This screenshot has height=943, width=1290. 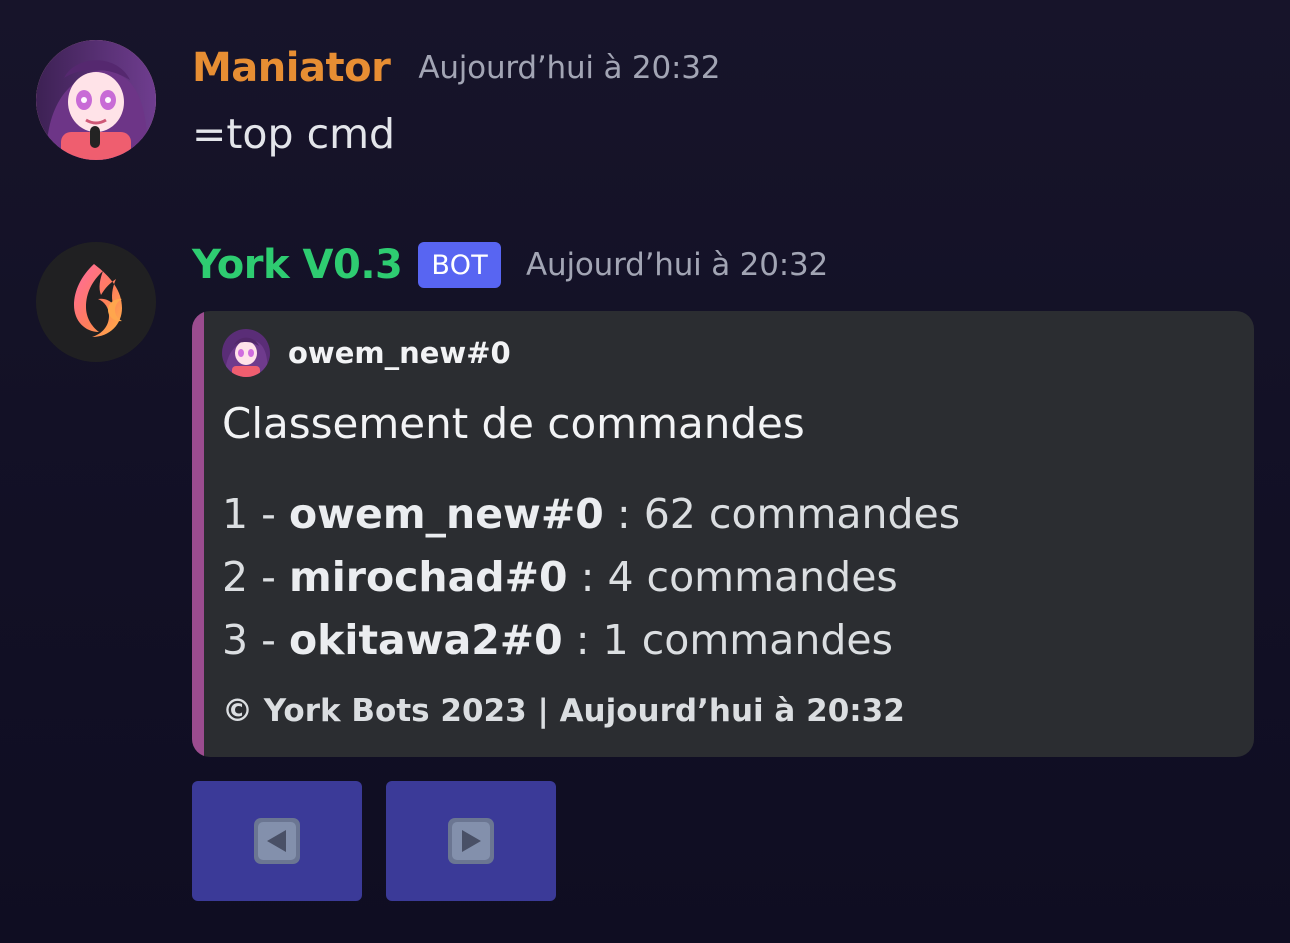 I want to click on maniator-avatar, so click(x=96, y=100).